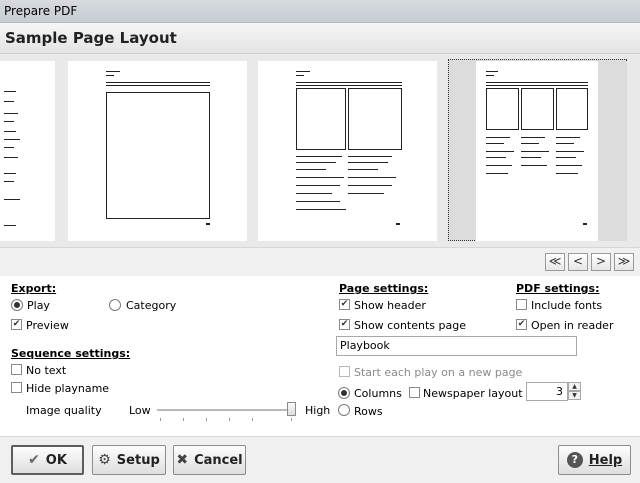 Image resolution: width=640 pixels, height=483 pixels. Describe the element at coordinates (624, 262) in the screenshot. I see `last-page-button: ≫` at that location.